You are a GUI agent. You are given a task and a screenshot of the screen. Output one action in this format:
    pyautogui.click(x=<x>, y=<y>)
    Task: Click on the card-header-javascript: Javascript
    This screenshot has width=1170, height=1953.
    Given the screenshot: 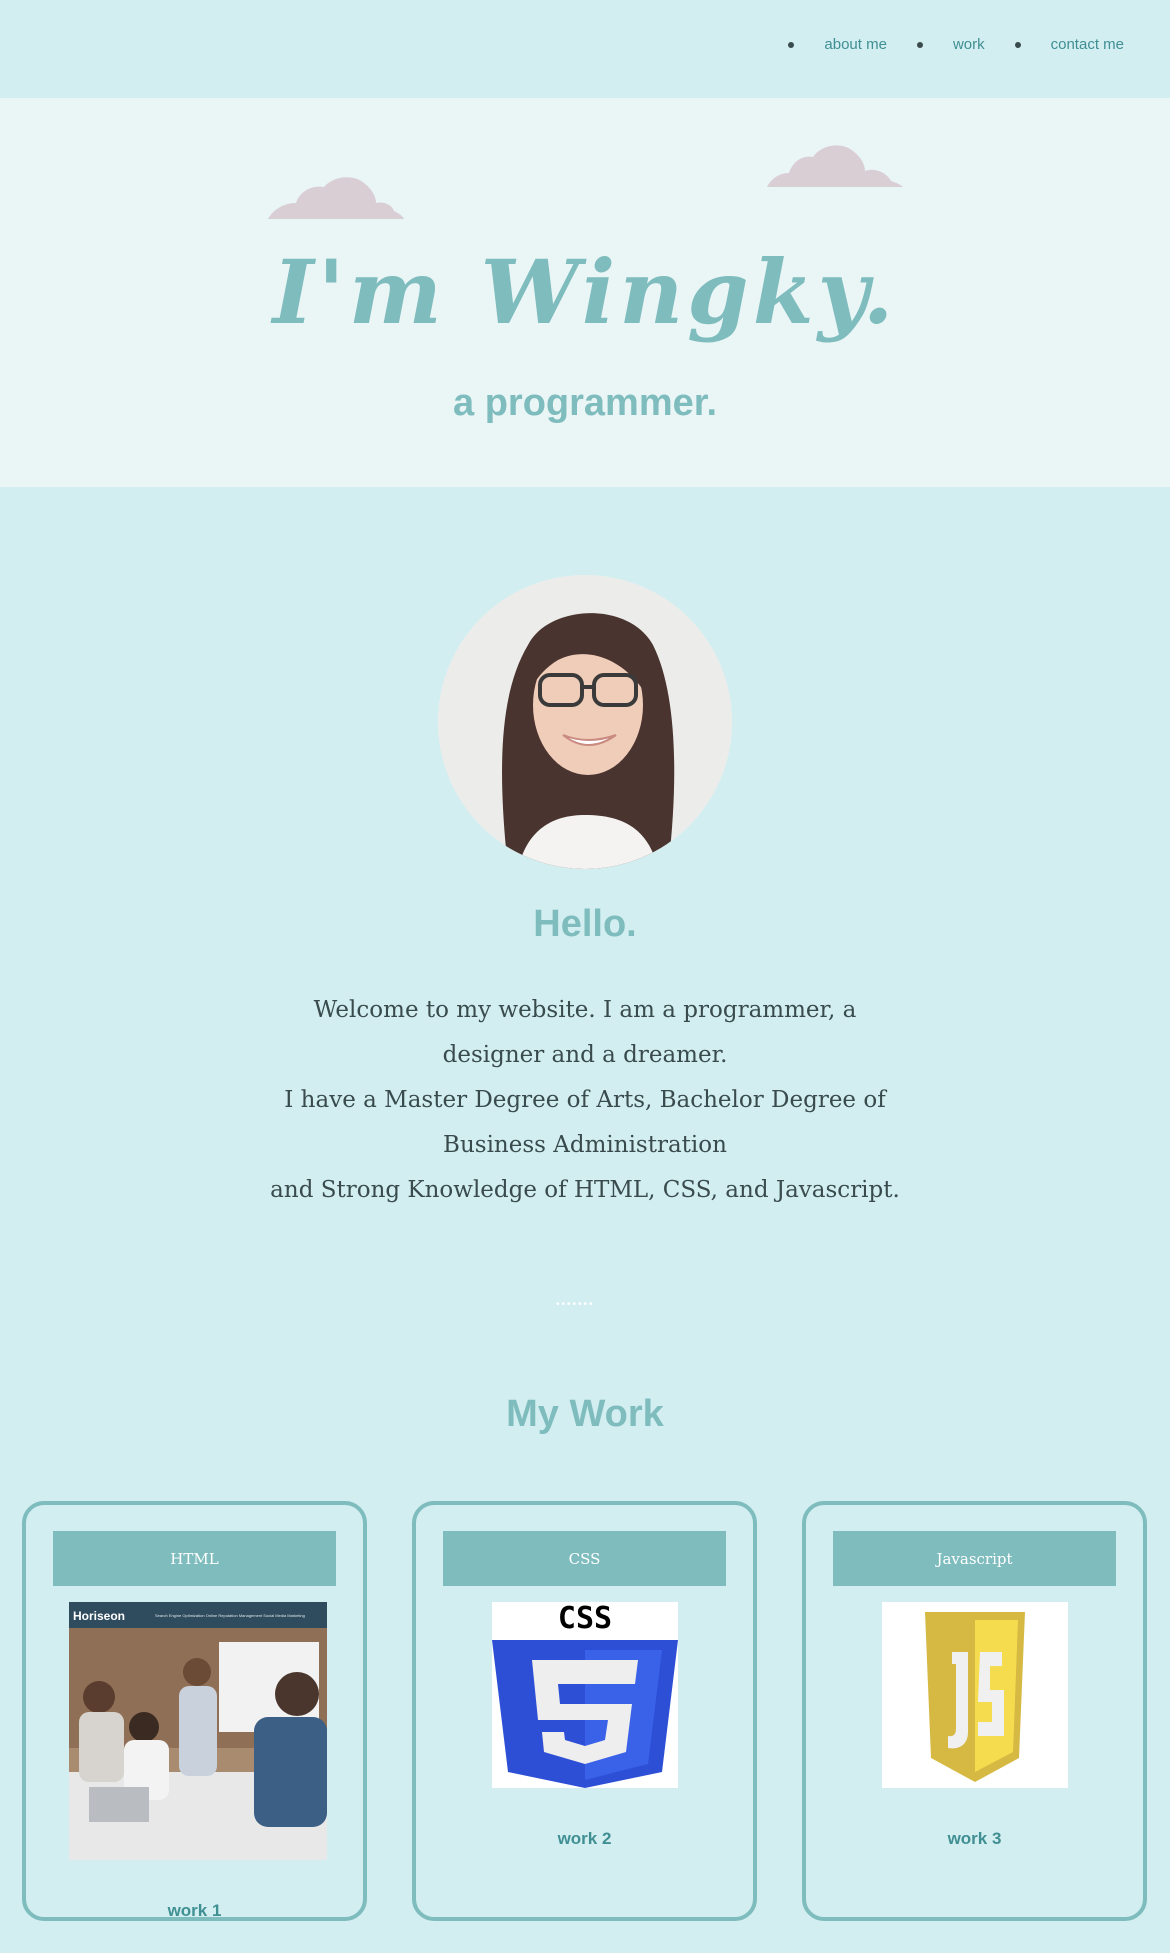 What is the action you would take?
    pyautogui.click(x=974, y=1558)
    